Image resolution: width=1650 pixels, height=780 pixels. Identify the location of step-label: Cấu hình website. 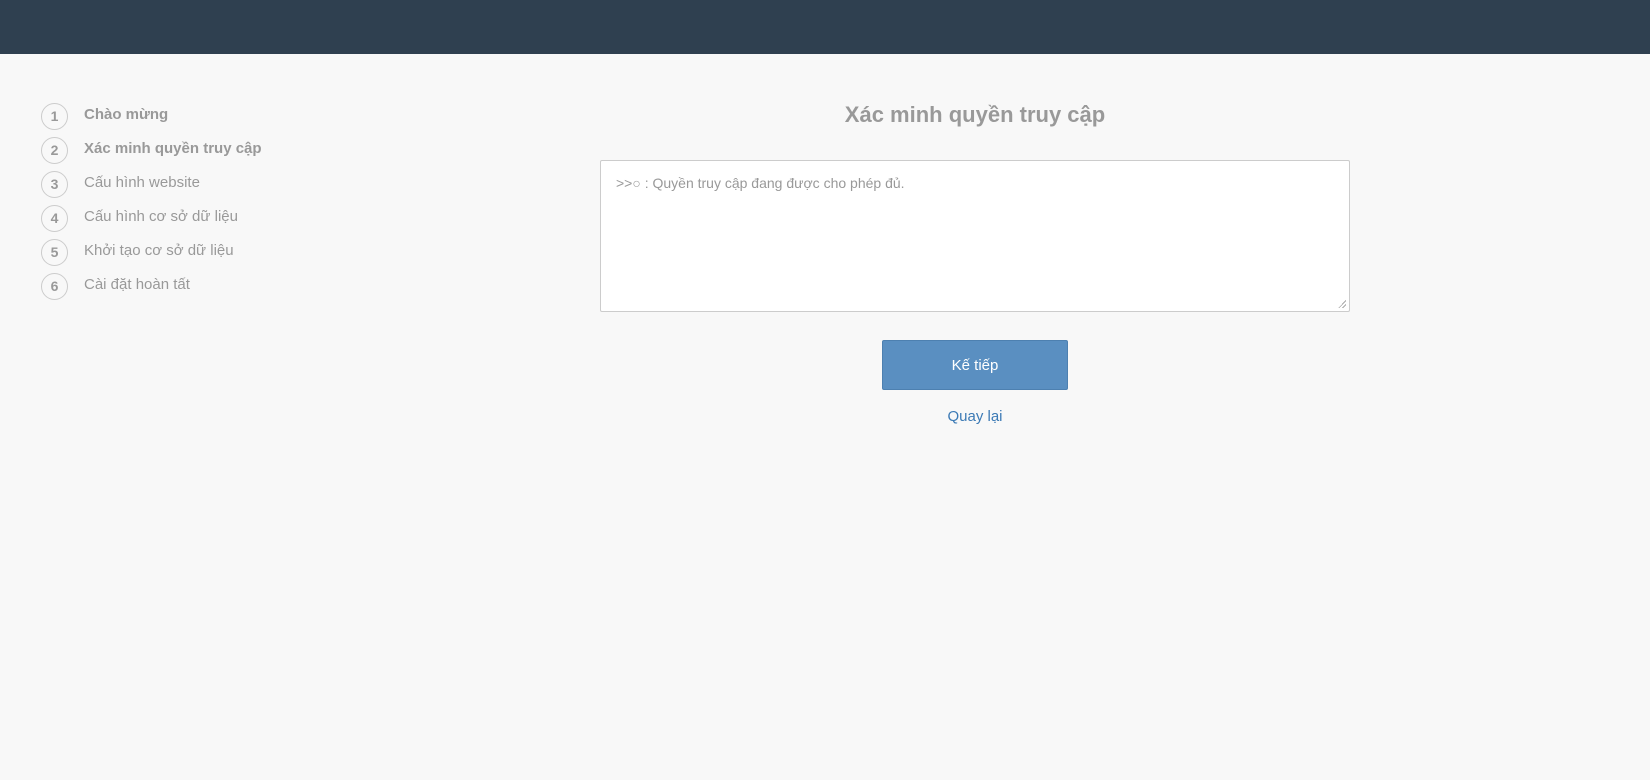
(142, 182).